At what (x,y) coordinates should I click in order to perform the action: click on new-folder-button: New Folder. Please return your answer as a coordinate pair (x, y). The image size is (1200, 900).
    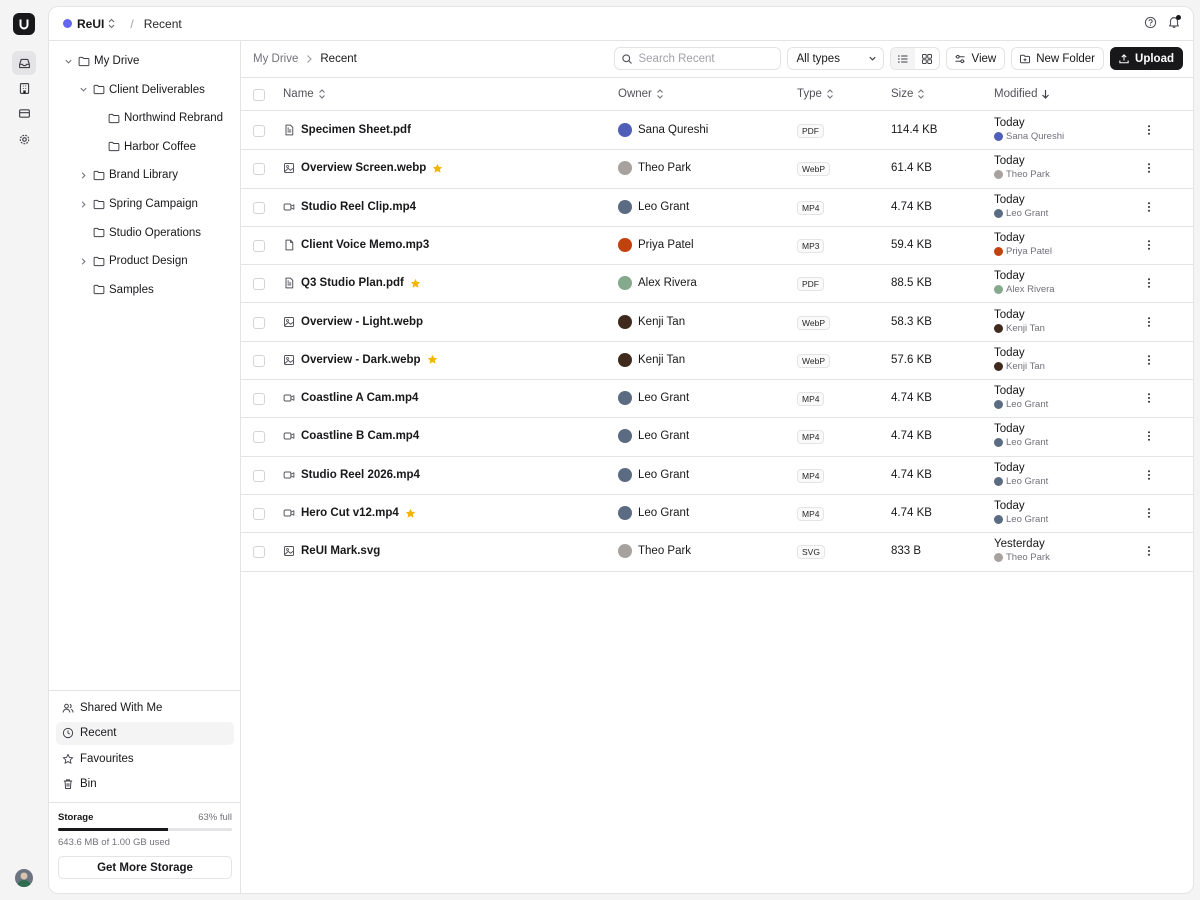
    Looking at the image, I should click on (1058, 58).